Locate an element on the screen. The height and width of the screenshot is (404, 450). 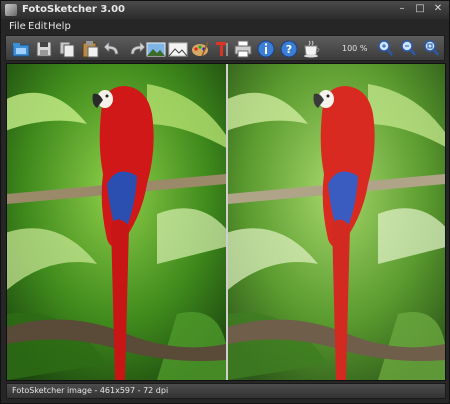
menu-bar: File Edit Help is located at coordinates (225, 27).